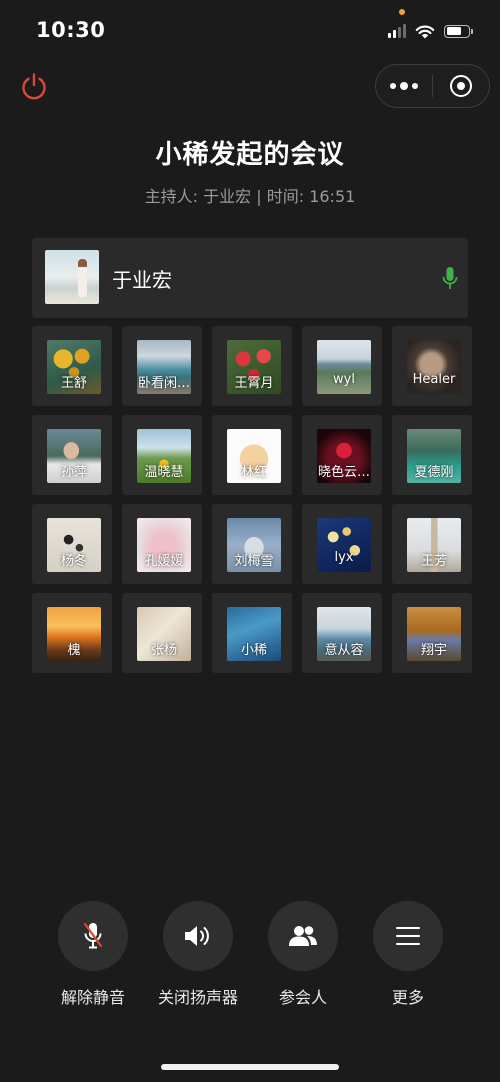 This screenshot has width=500, height=1082. I want to click on participant-name: lyx, so click(344, 557).